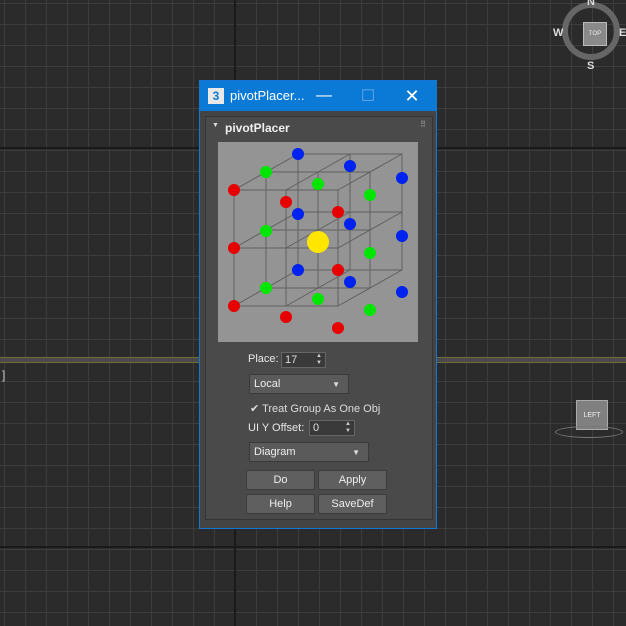 The width and height of the screenshot is (626, 626). Describe the element at coordinates (275, 452) in the screenshot. I see `mode-value: Diagram` at that location.